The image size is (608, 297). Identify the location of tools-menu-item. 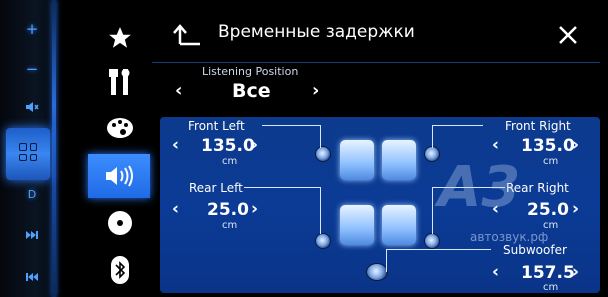
(120, 82).